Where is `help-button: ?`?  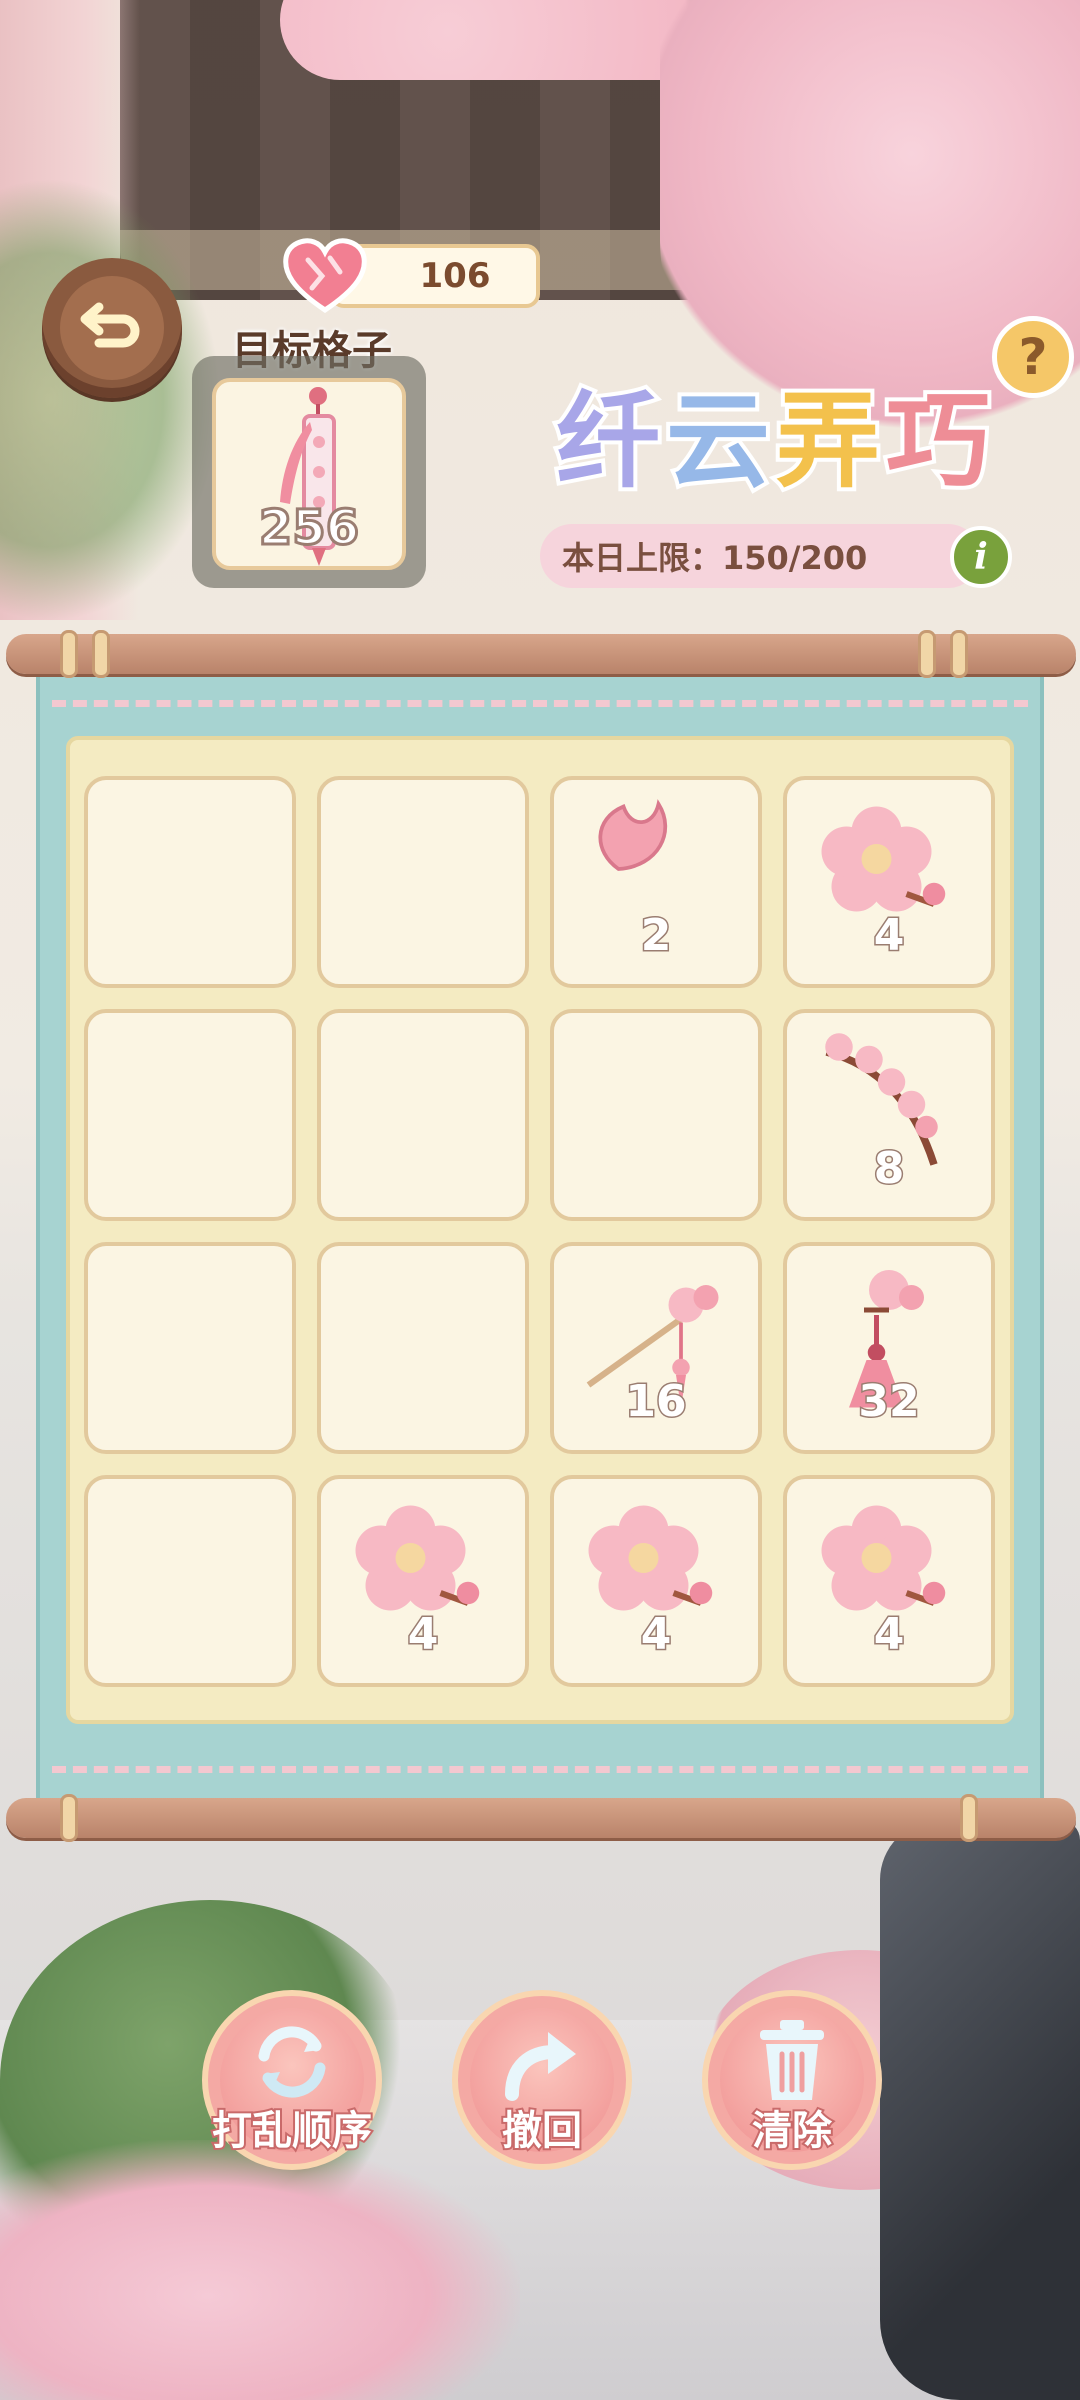
help-button: ? is located at coordinates (1033, 357).